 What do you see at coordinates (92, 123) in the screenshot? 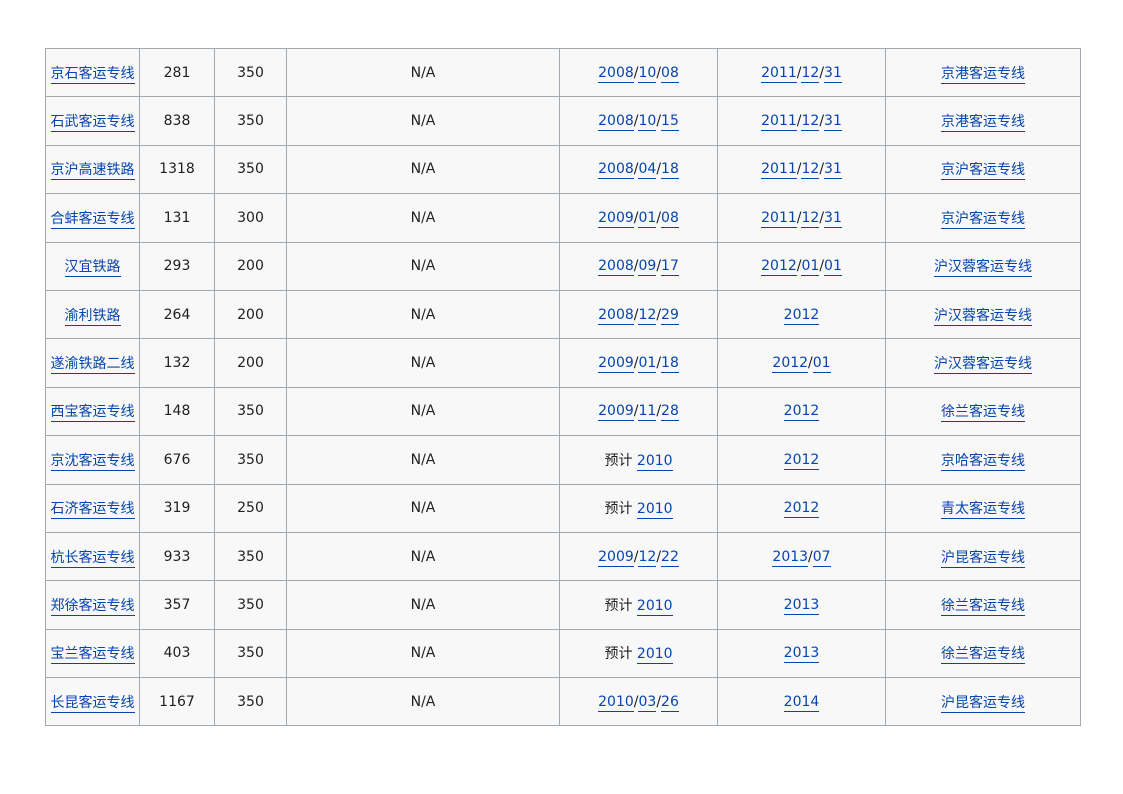
I see `line-name-link: 石武客运专线` at bounding box center [92, 123].